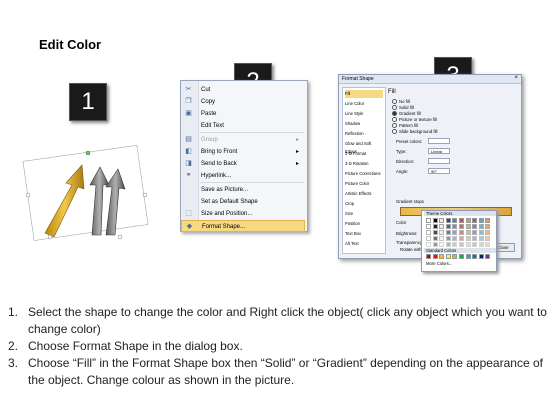 This screenshot has width=560, height=420. What do you see at coordinates (243, 102) in the screenshot?
I see `menu-item-copy: ❐ Copy` at bounding box center [243, 102].